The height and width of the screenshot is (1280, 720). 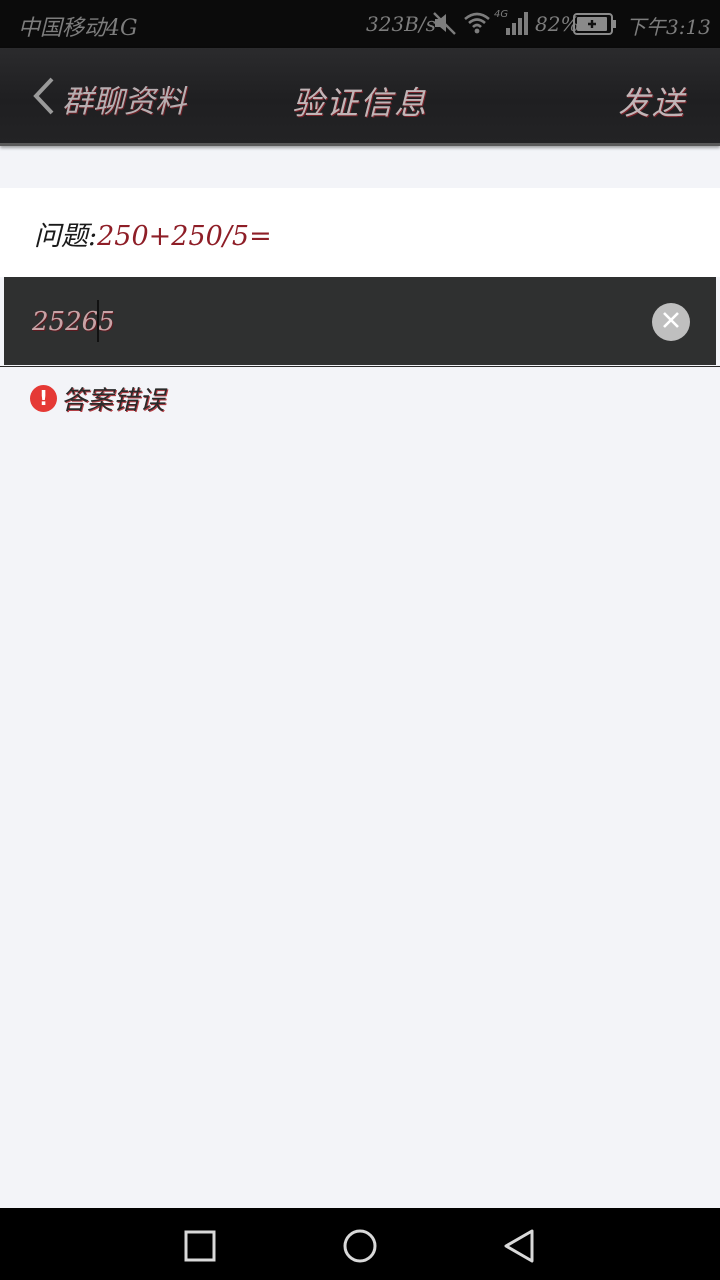 What do you see at coordinates (445, 26) in the screenshot?
I see `mute-icon` at bounding box center [445, 26].